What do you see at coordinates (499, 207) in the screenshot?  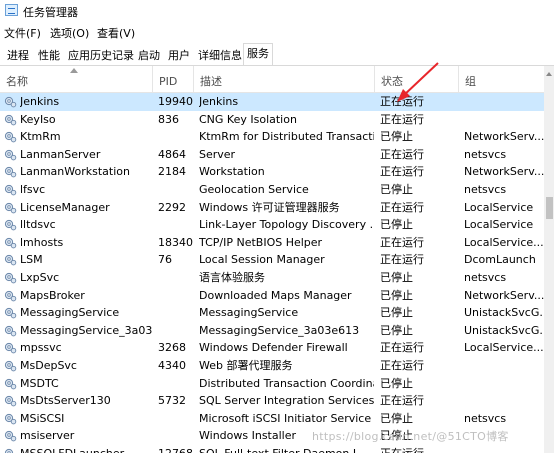 I see `service-group: LocalService` at bounding box center [499, 207].